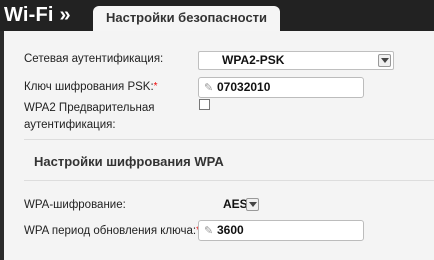 The width and height of the screenshot is (434, 260). I want to click on app-title: Wi-Fi », so click(37, 15).